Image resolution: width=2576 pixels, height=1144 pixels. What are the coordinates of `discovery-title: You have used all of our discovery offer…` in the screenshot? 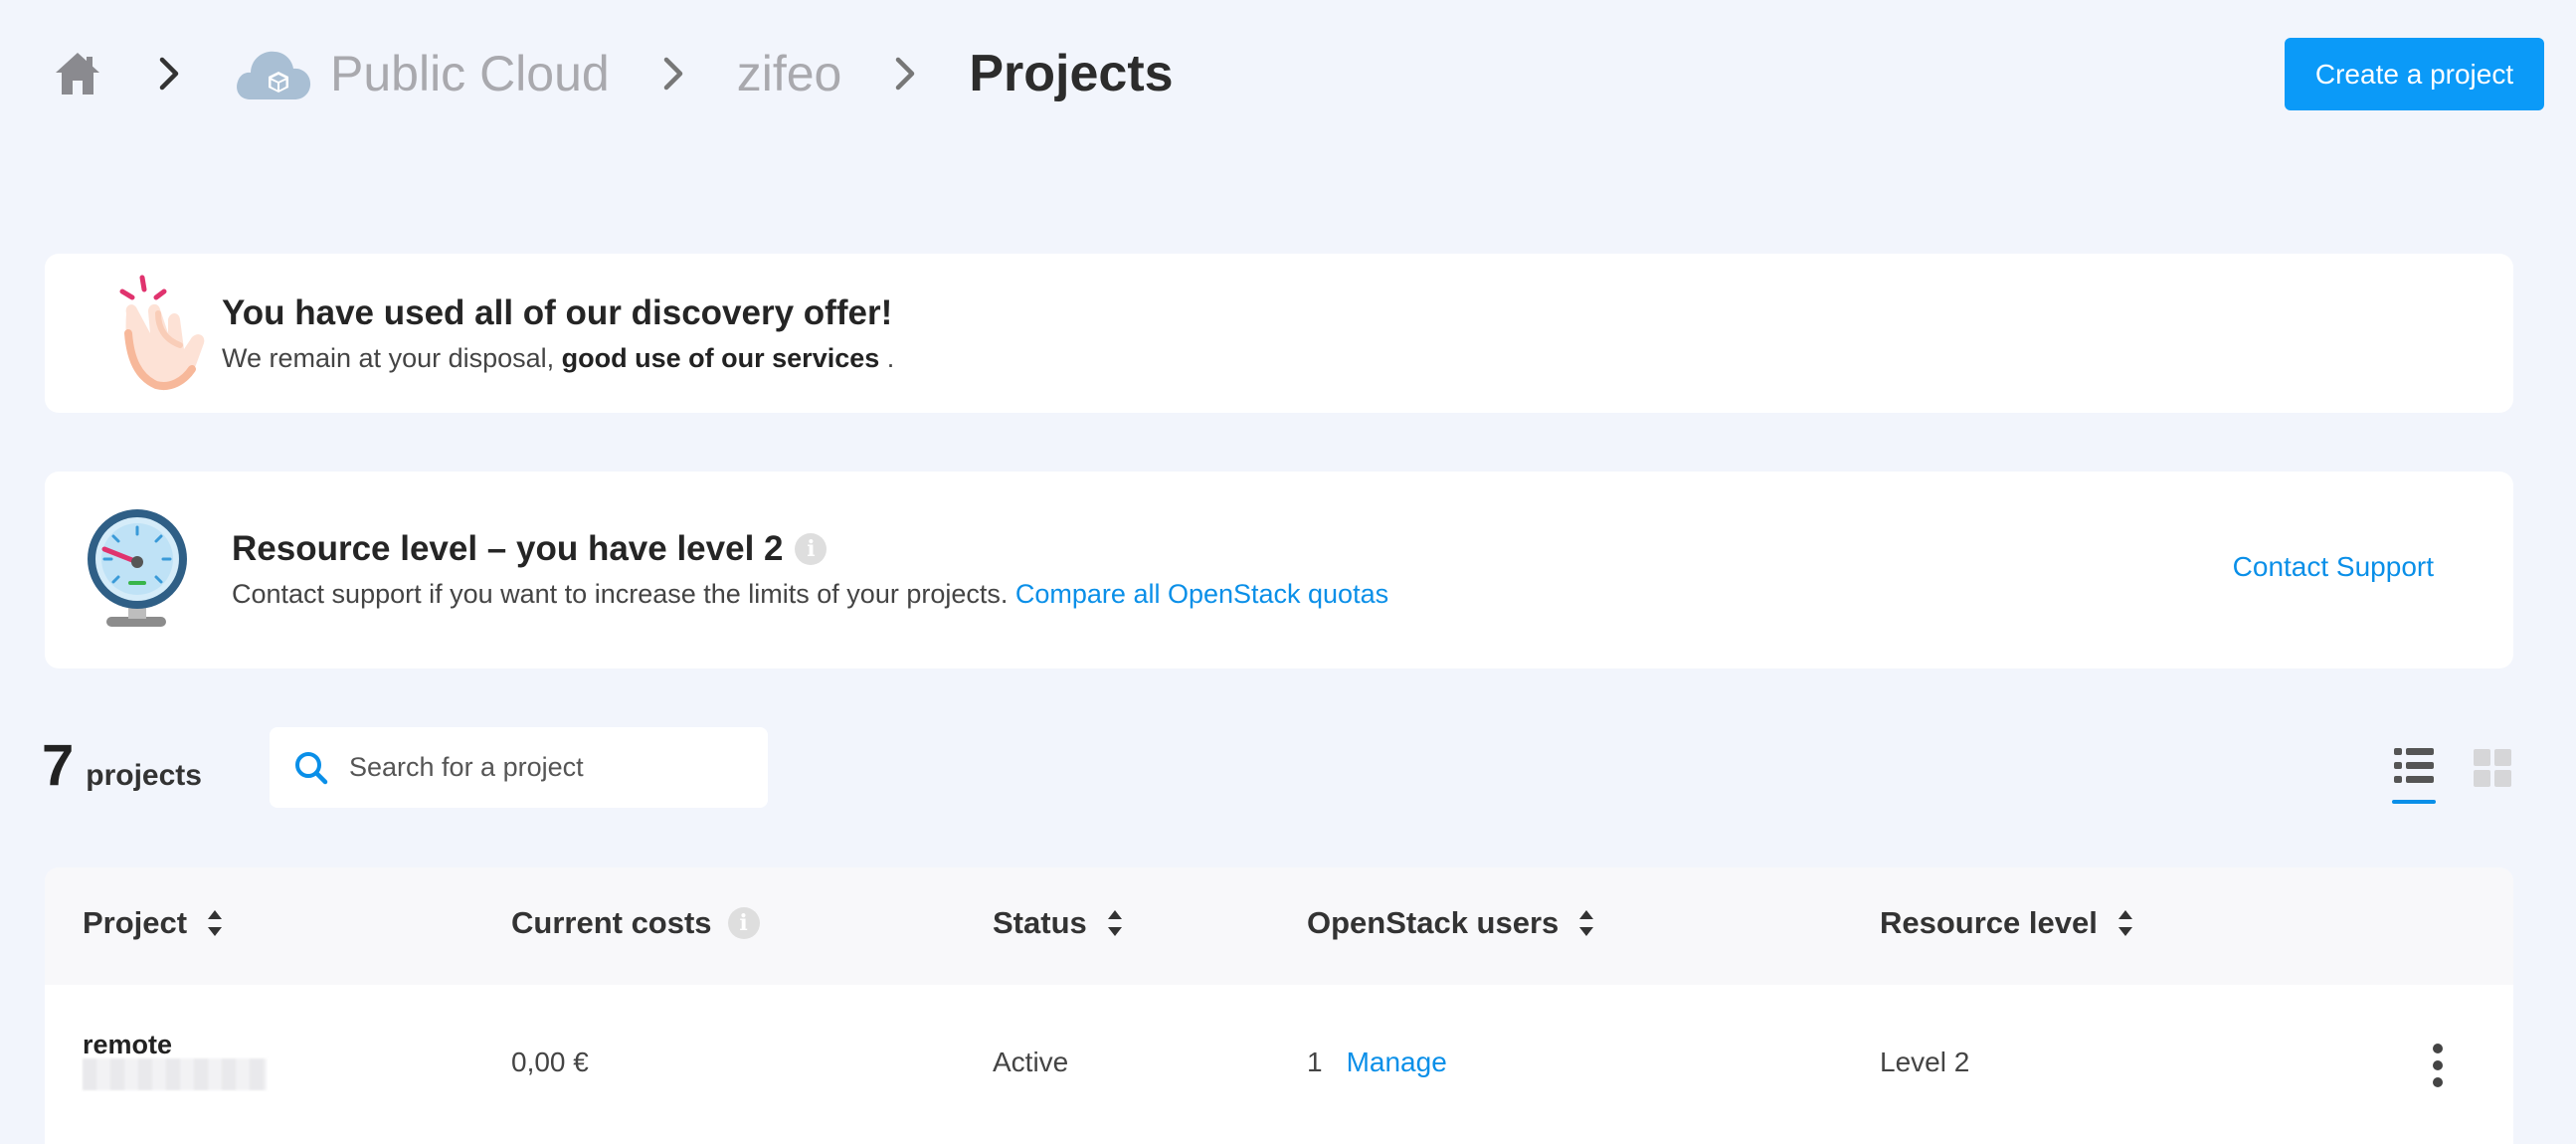 It's located at (557, 312).